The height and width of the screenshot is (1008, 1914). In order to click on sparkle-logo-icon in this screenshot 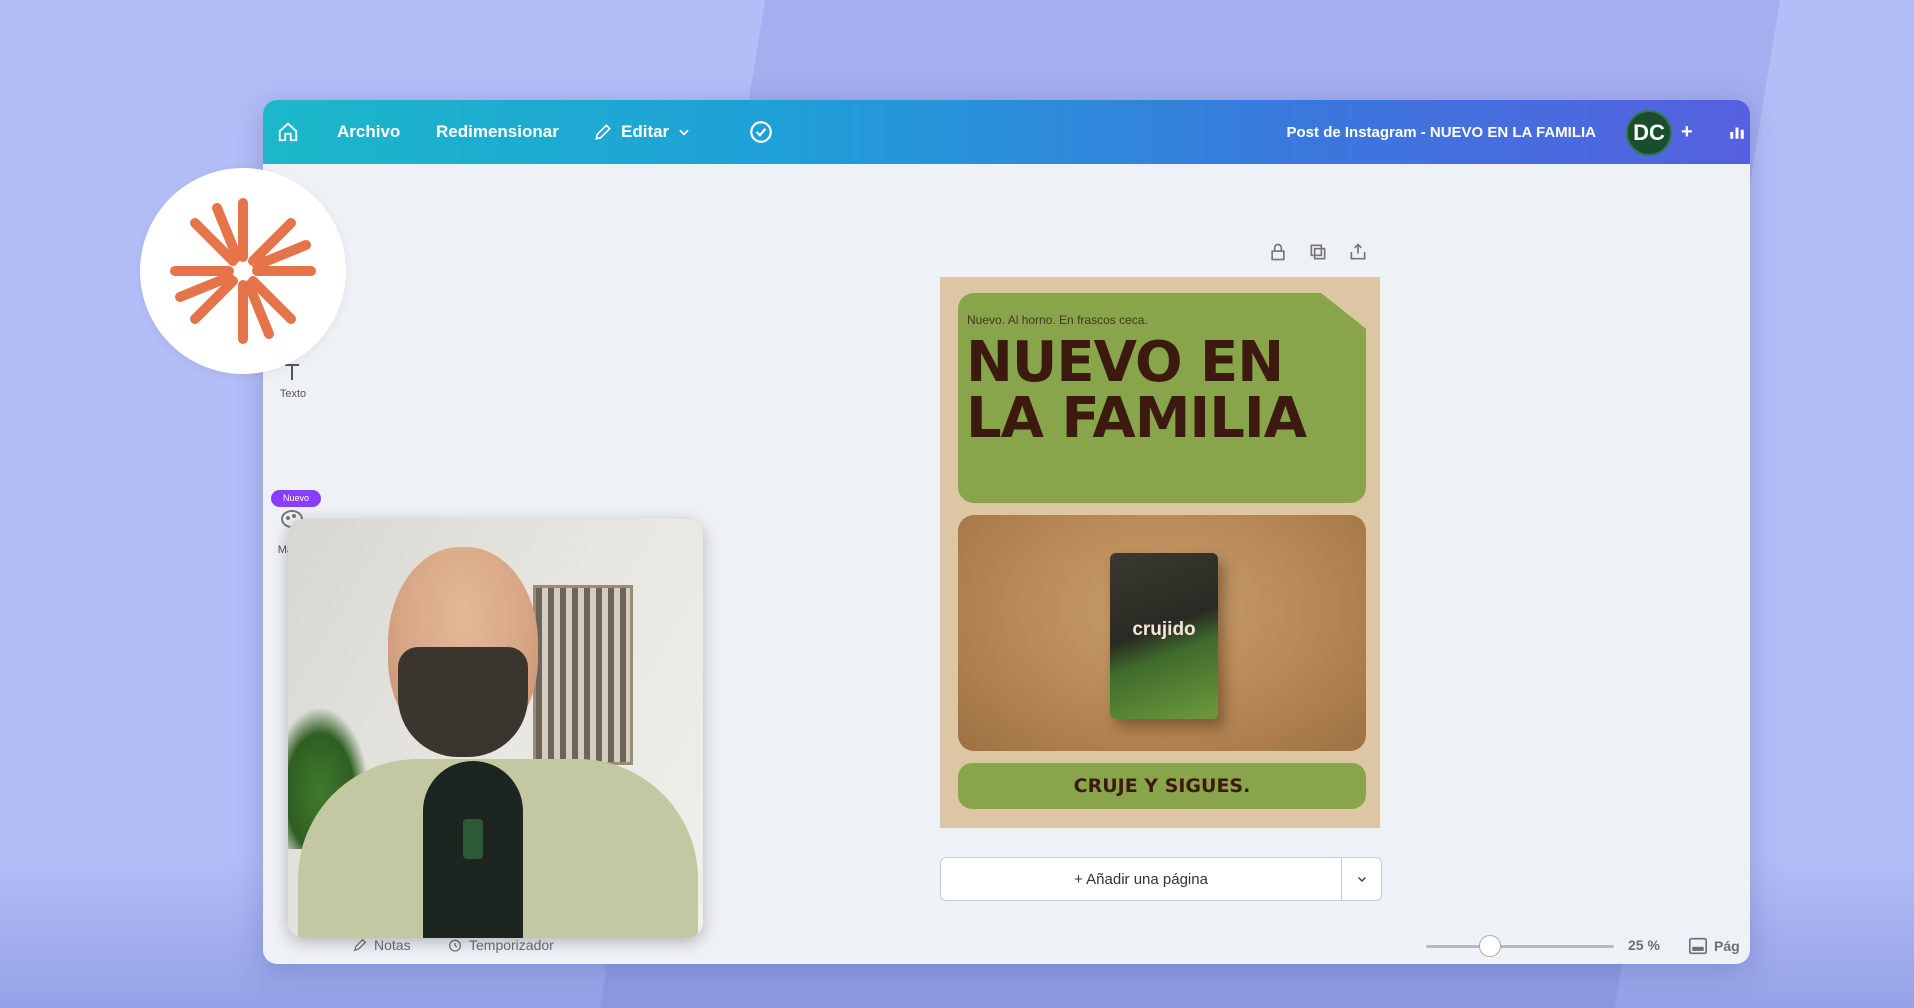, I will do `click(243, 271)`.